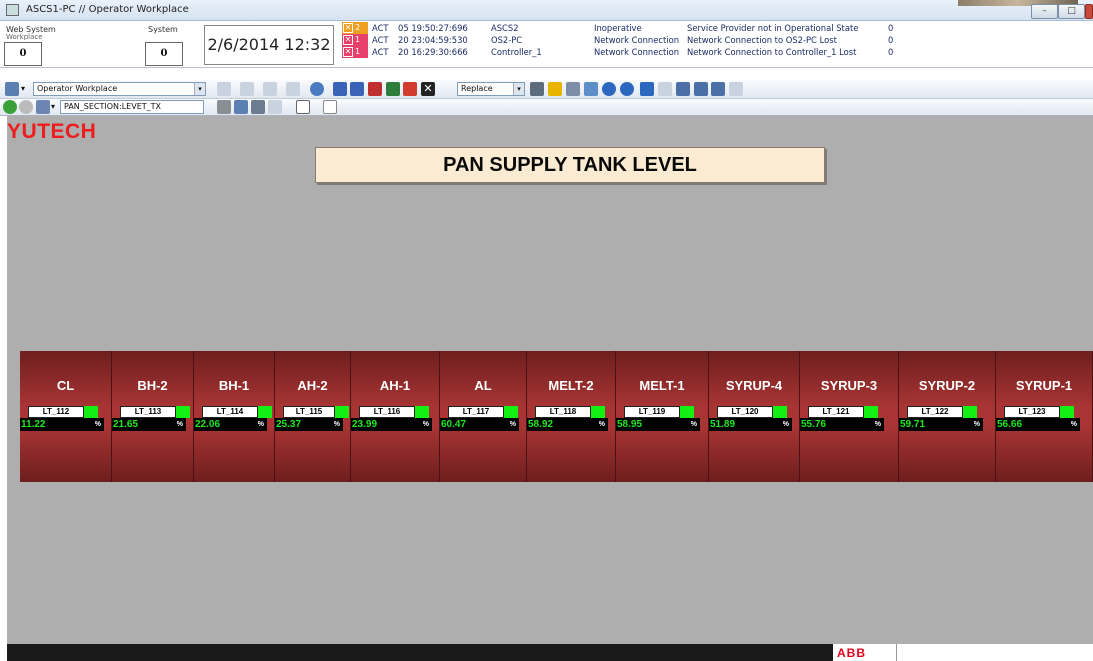 The image size is (1093, 661). What do you see at coordinates (571, 385) in the screenshot?
I see `tank-name: MELT-2` at bounding box center [571, 385].